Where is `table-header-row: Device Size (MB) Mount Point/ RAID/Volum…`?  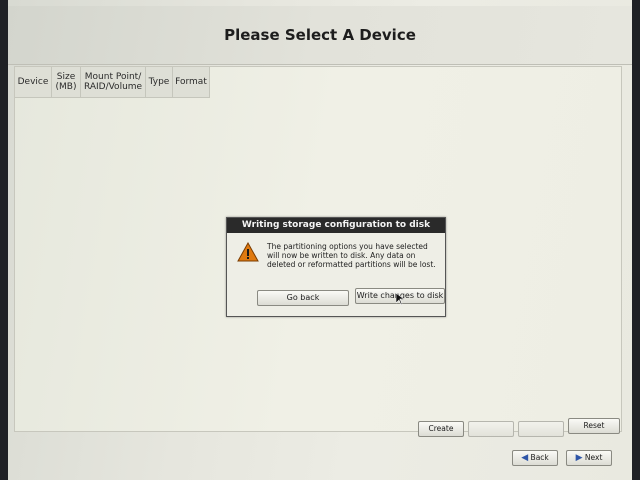 table-header-row: Device Size (MB) Mount Point/ RAID/Volum… is located at coordinates (112, 82).